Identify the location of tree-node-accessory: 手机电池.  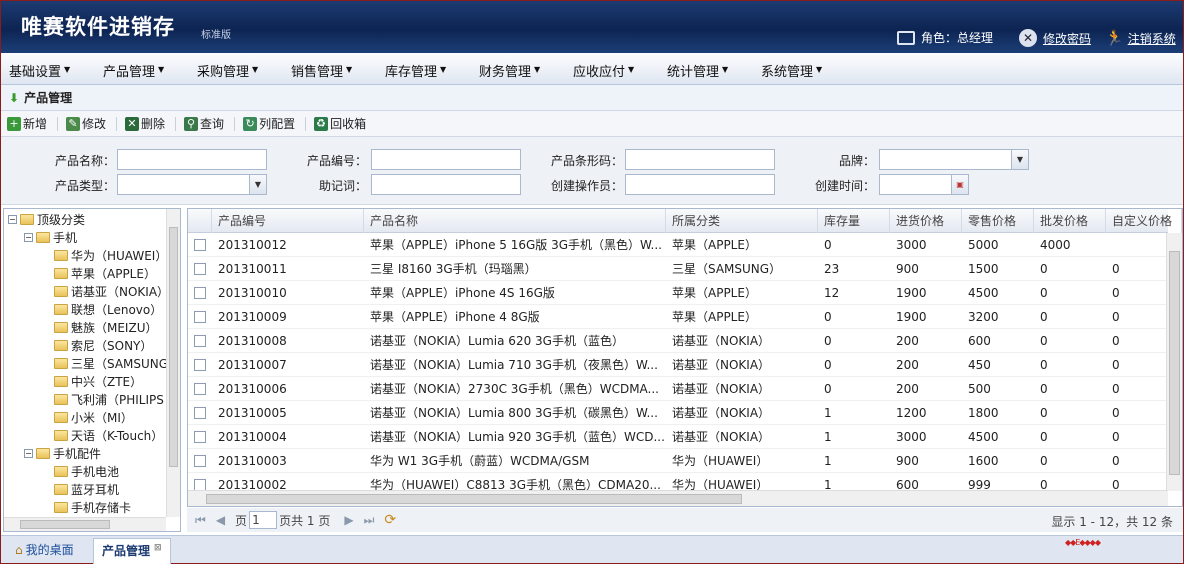
(86, 471).